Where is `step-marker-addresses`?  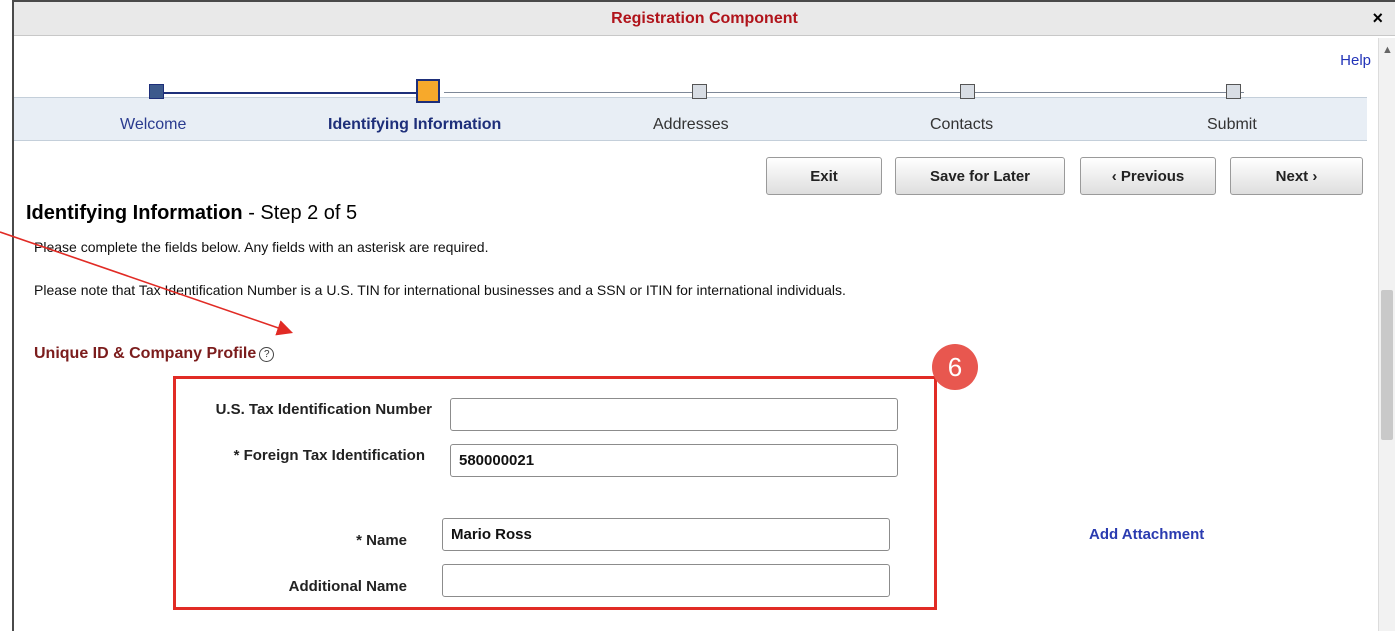
step-marker-addresses is located at coordinates (699, 91).